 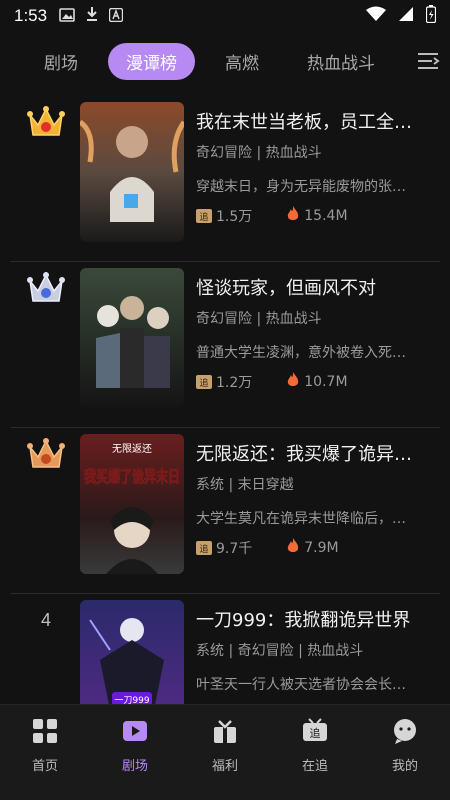 What do you see at coordinates (46, 122) in the screenshot?
I see `gold-crown-icon` at bounding box center [46, 122].